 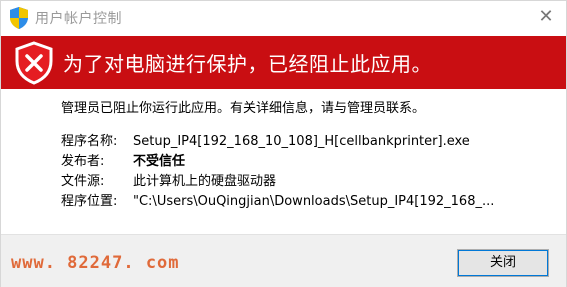 What do you see at coordinates (89, 141) in the screenshot?
I see `field-label: 程序名称:` at bounding box center [89, 141].